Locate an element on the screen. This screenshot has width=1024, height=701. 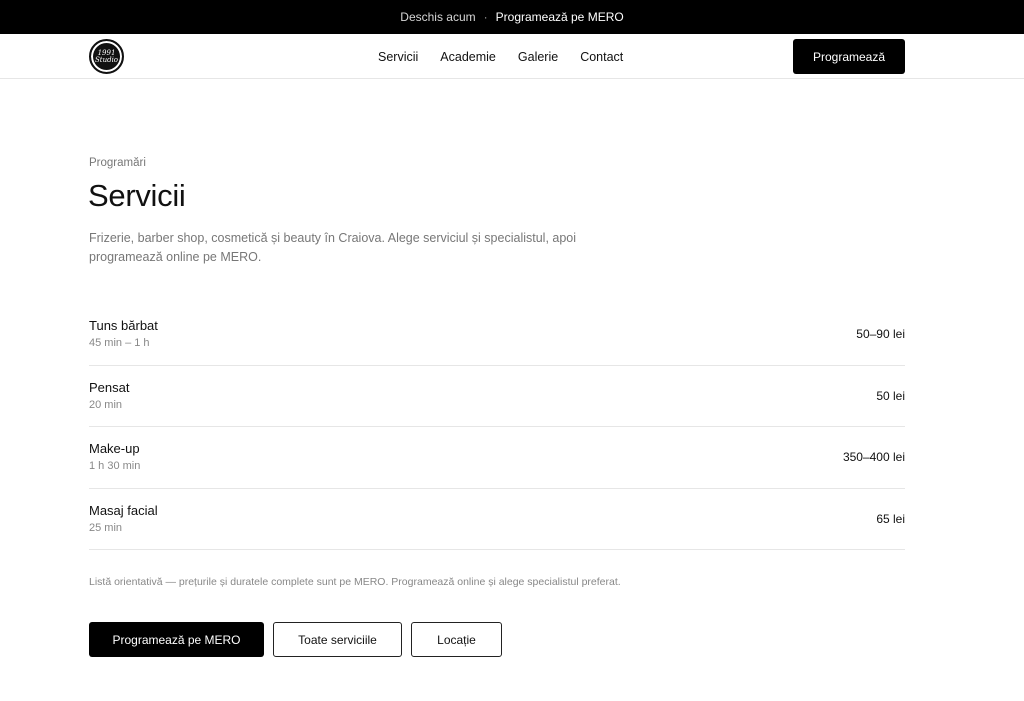
service-row: Tuns bărbat 45 min – 1 h 50–90 lei is located at coordinates (497, 335).